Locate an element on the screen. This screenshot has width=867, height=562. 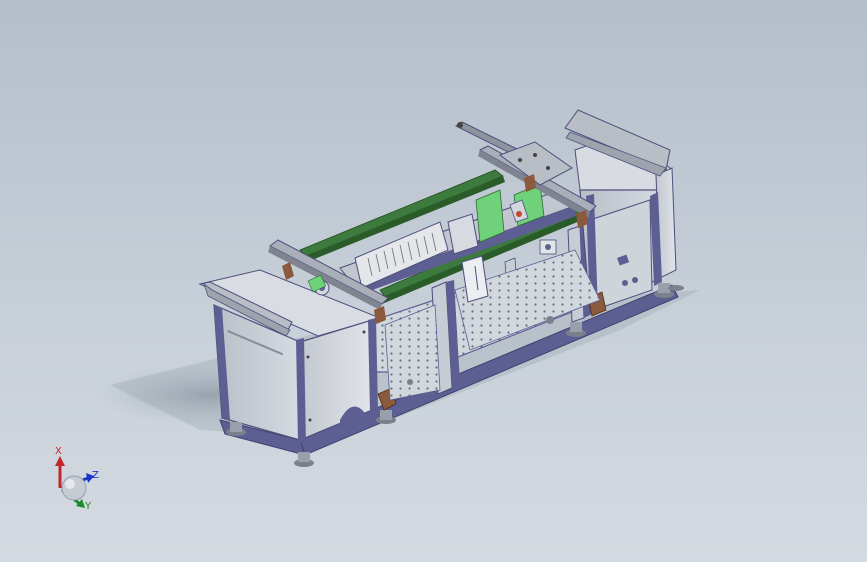
coordinate-triad: X Z Y is located at coordinates (79, 480).